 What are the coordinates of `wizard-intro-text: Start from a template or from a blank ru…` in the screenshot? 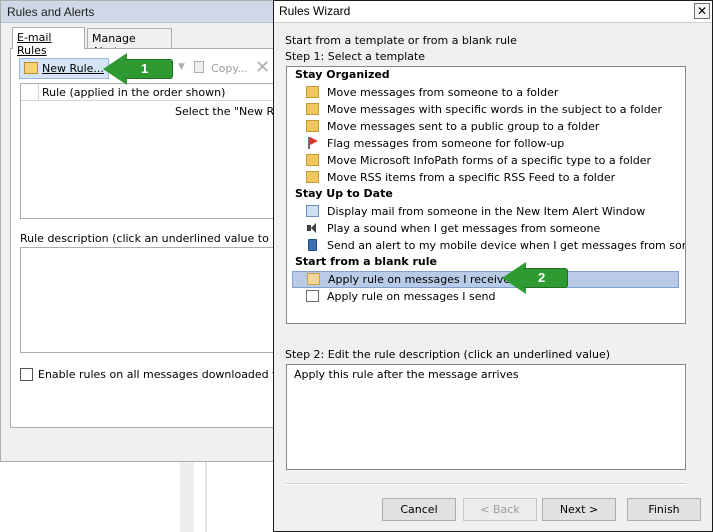 It's located at (401, 40).